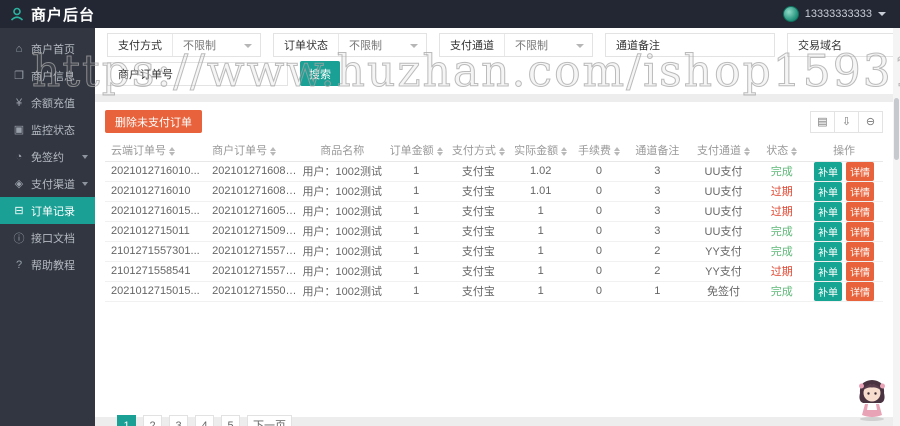 The height and width of the screenshot is (426, 900). Describe the element at coordinates (416, 151) in the screenshot. I see `column-header-3: 订单金额` at that location.